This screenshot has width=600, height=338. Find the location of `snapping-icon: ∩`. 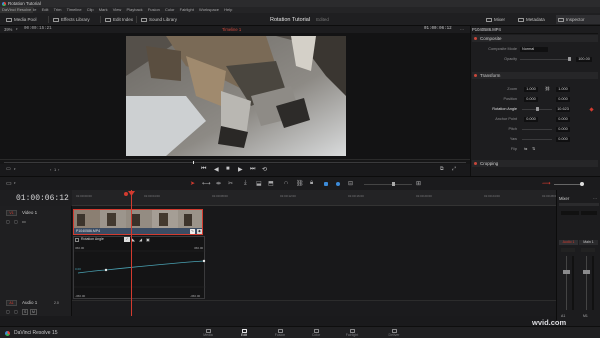

snapping-icon: ∩ is located at coordinates (286, 183).